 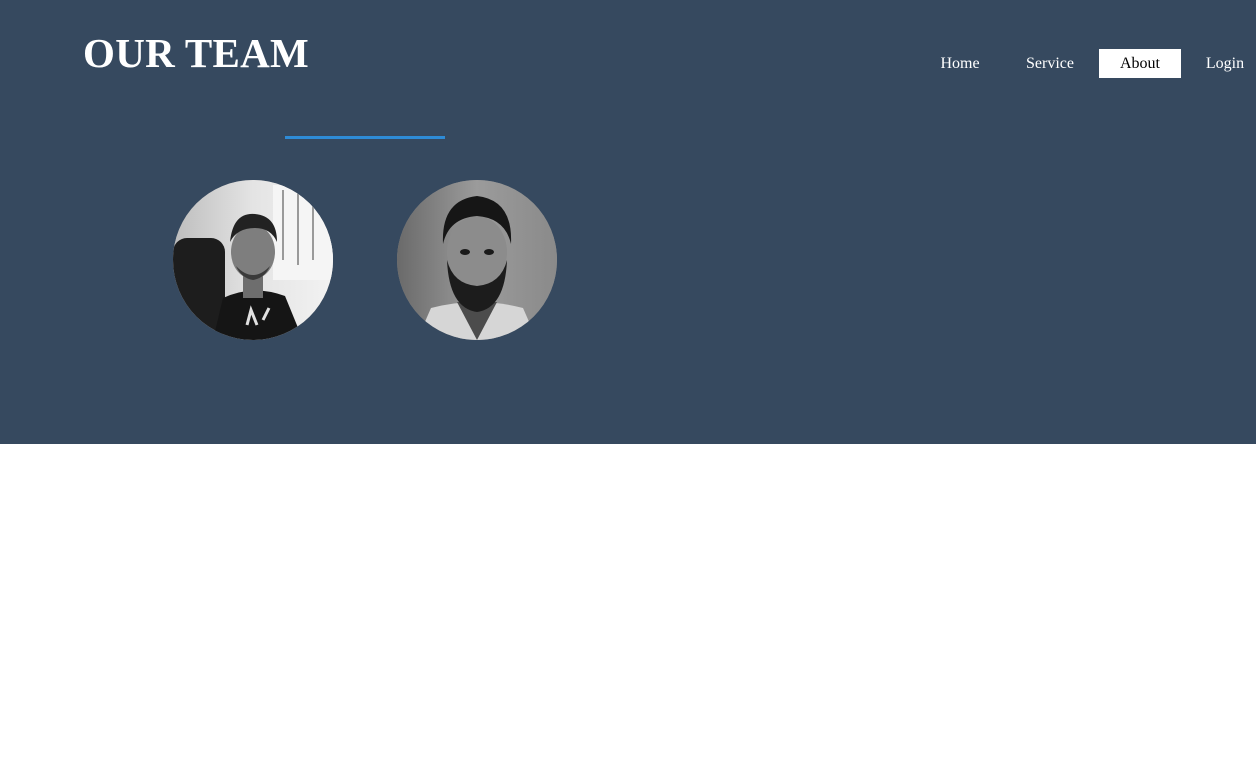 What do you see at coordinates (365, 137) in the screenshot?
I see `title-underline` at bounding box center [365, 137].